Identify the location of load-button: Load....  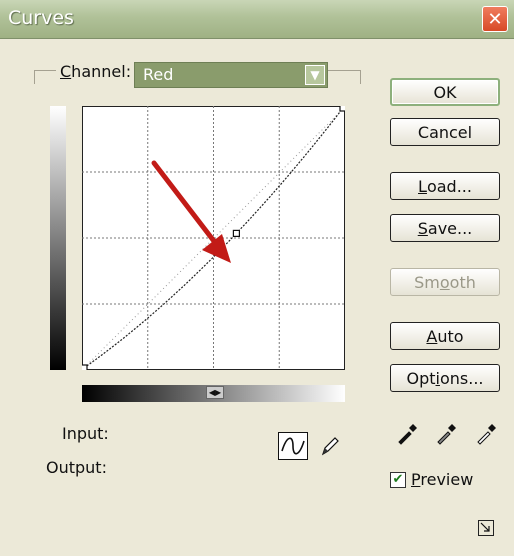
(445, 186).